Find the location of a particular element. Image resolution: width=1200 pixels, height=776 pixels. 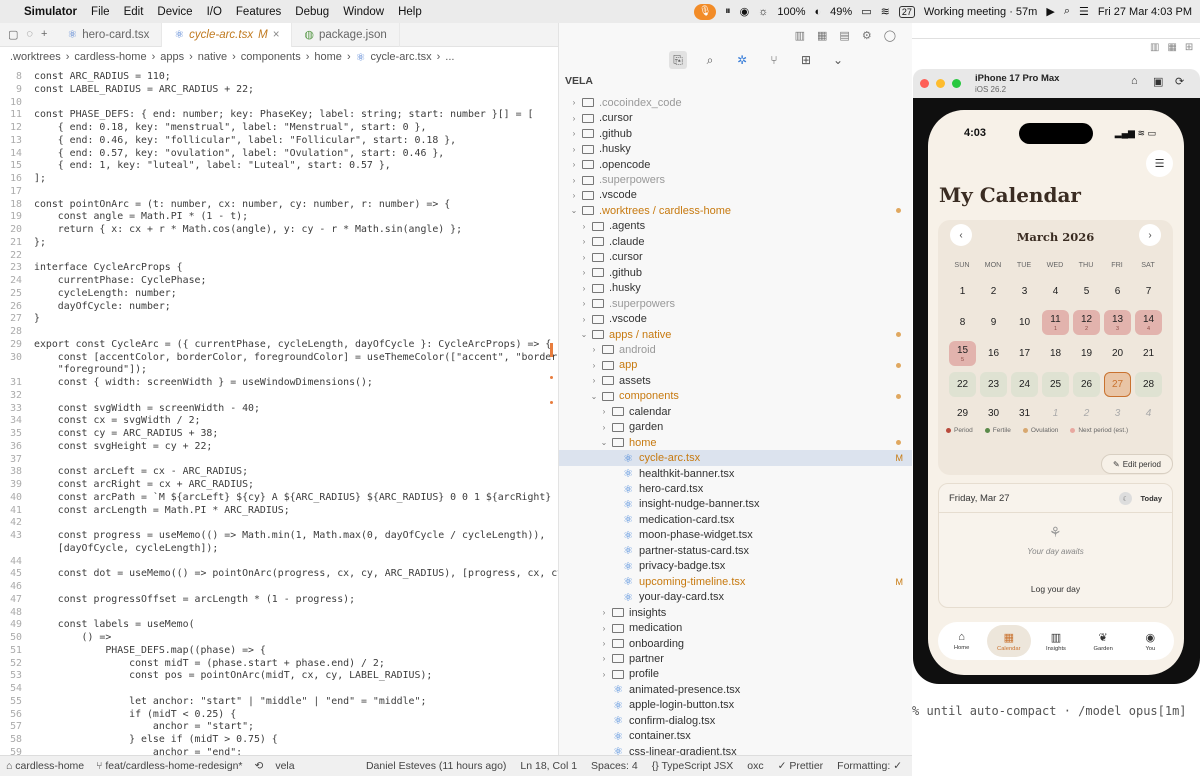

tree-file: ⚛ apple-login-button.tsx is located at coordinates (736, 706).